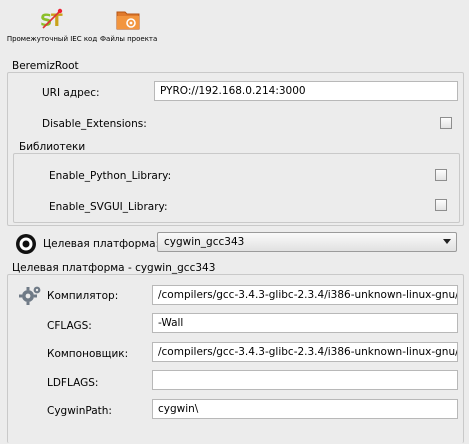  I want to click on target-group-title: Целевая платформа - cygwin_gcc343, so click(114, 268).